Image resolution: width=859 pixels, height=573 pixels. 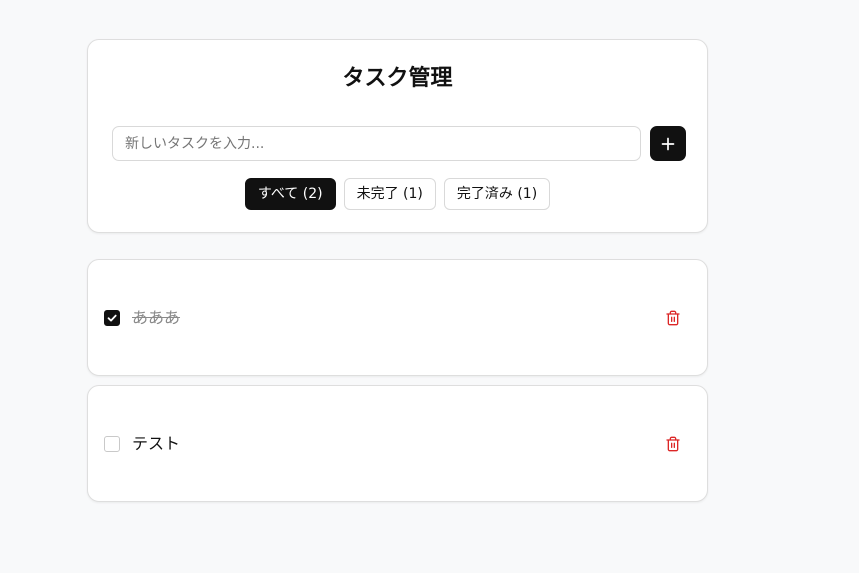 What do you see at coordinates (290, 194) in the screenshot?
I see `filter-all-button: すべて (2)` at bounding box center [290, 194].